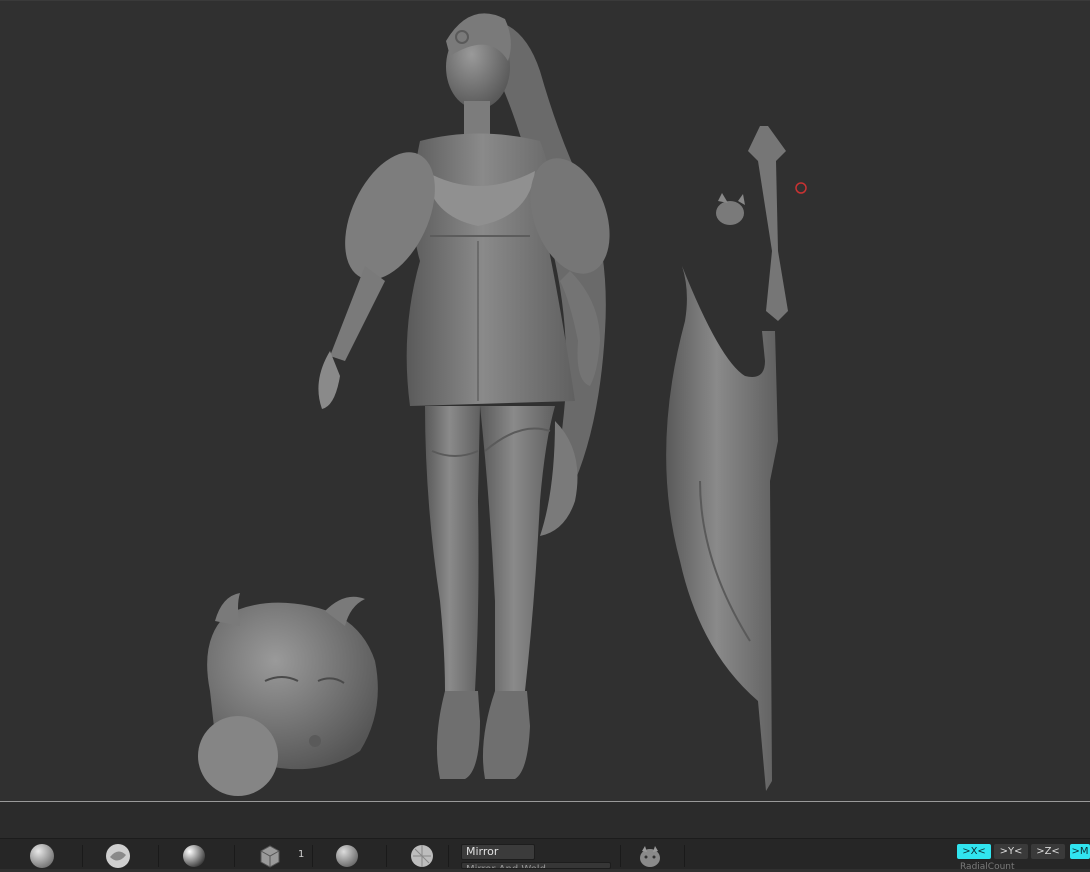  I want to click on mesh-tool-icon, so click(270, 856).